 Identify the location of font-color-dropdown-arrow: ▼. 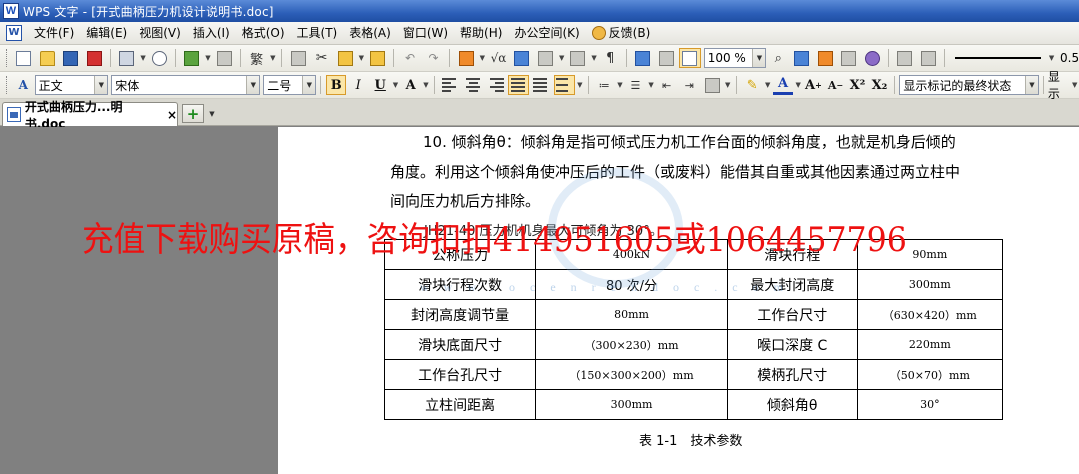
(798, 85).